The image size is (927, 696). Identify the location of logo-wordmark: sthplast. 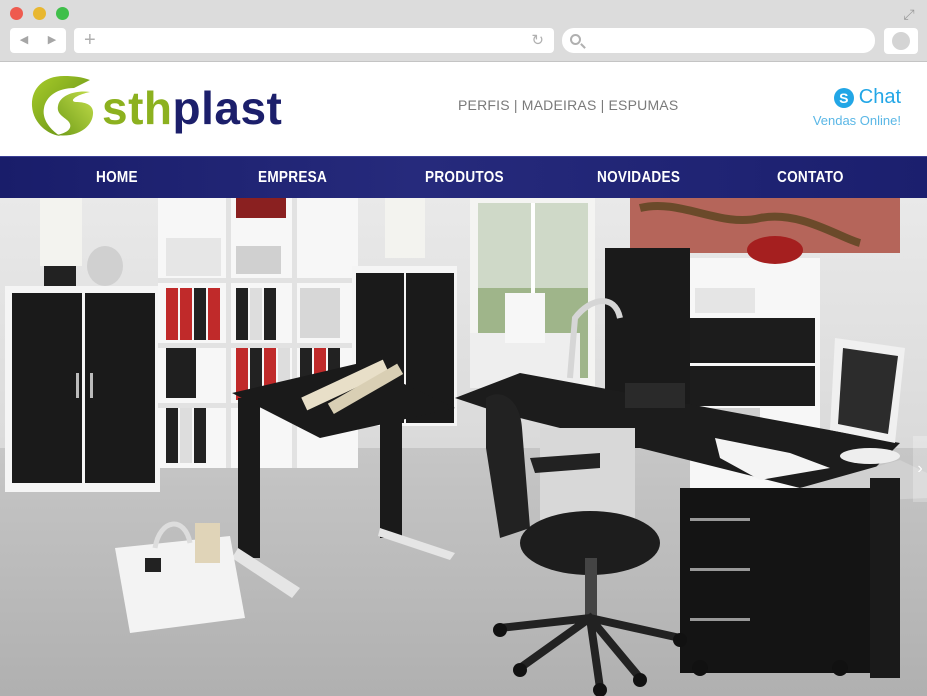
(192, 108).